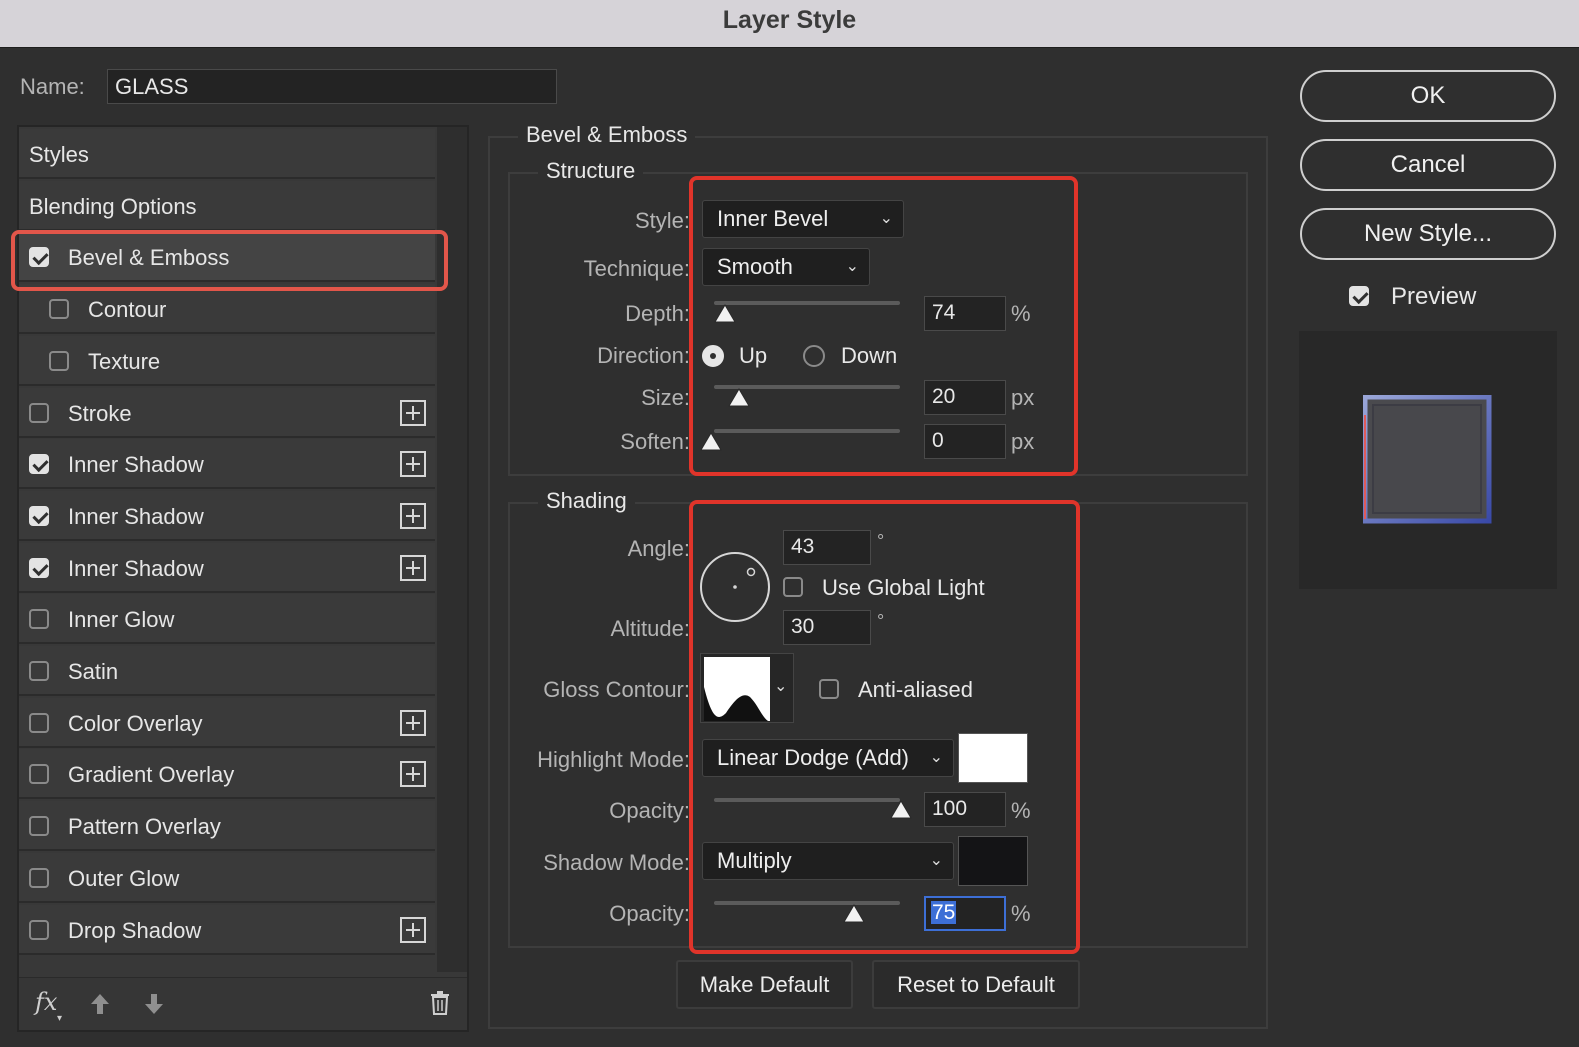 This screenshot has width=1579, height=1047. I want to click on sidebar-item-outer-glow: Outer Glow, so click(227, 878).